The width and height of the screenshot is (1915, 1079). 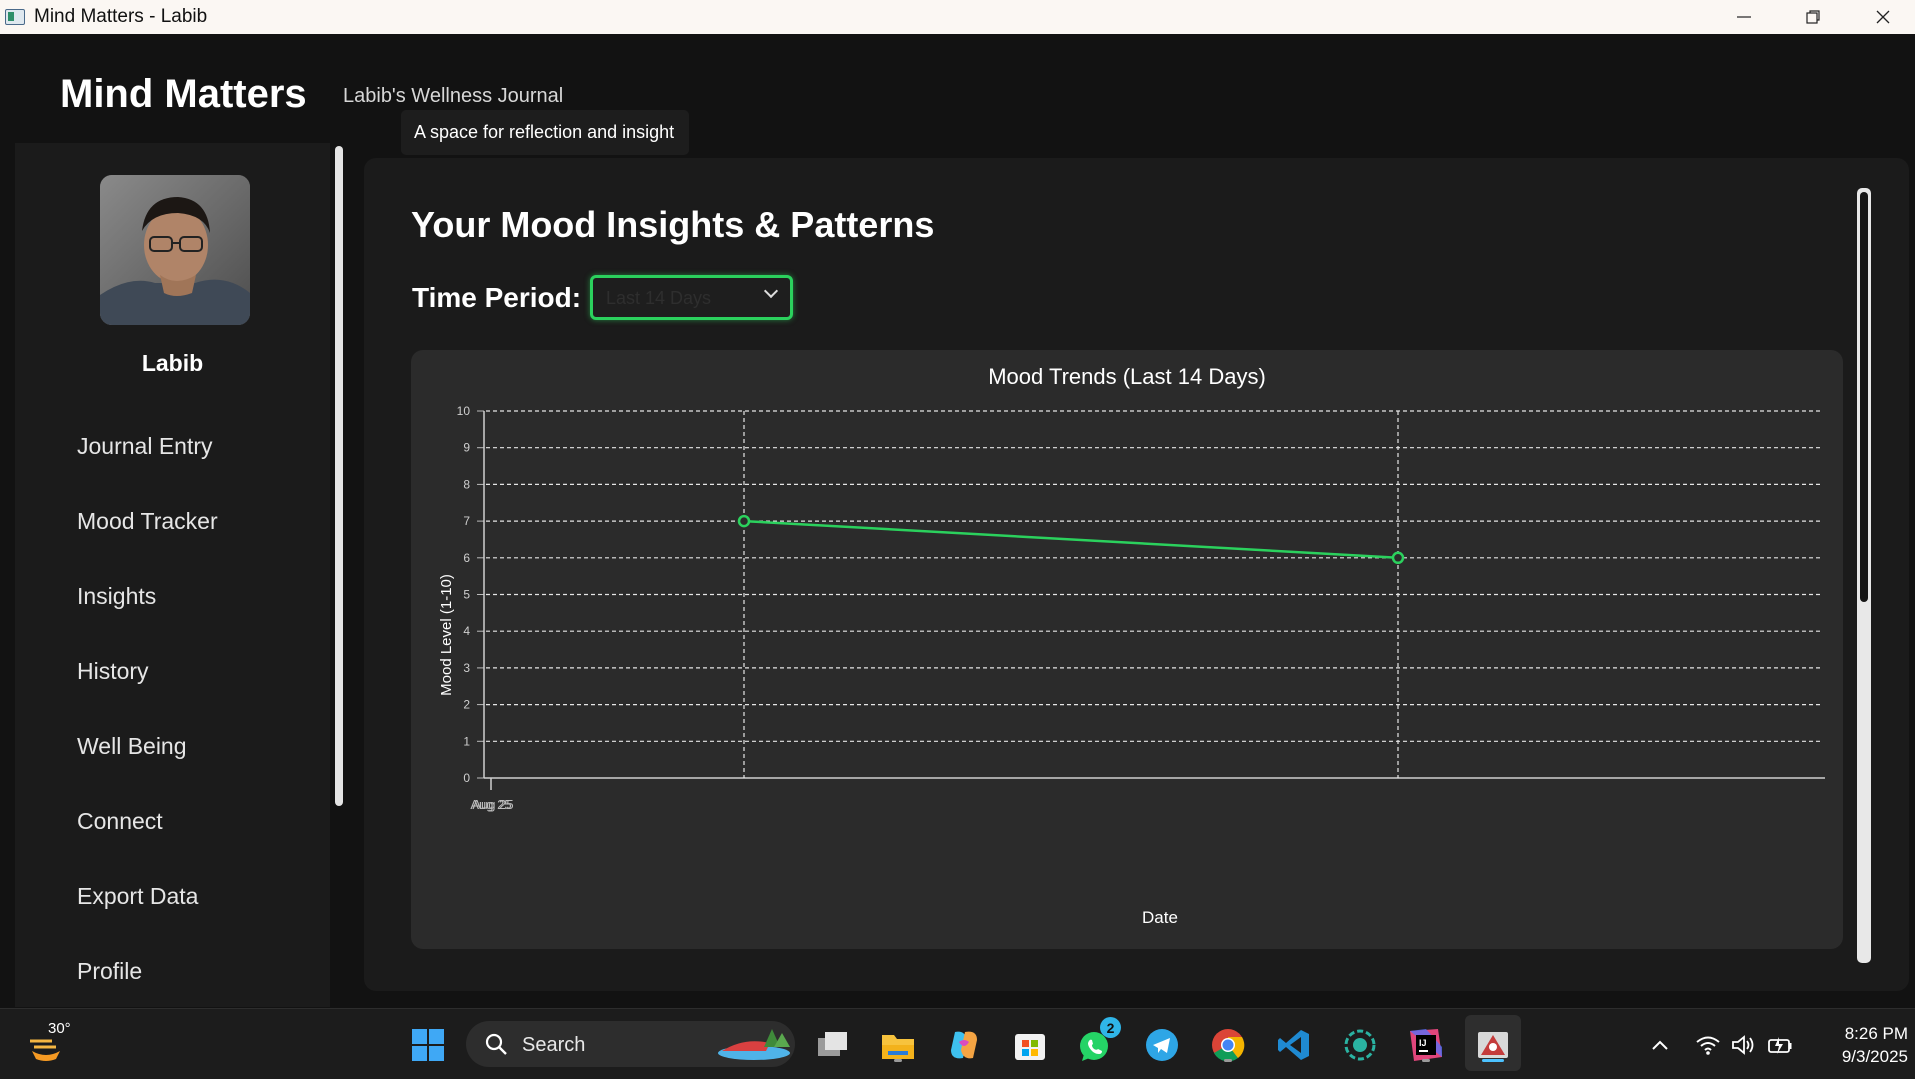 I want to click on volume-icon, so click(x=1743, y=1045).